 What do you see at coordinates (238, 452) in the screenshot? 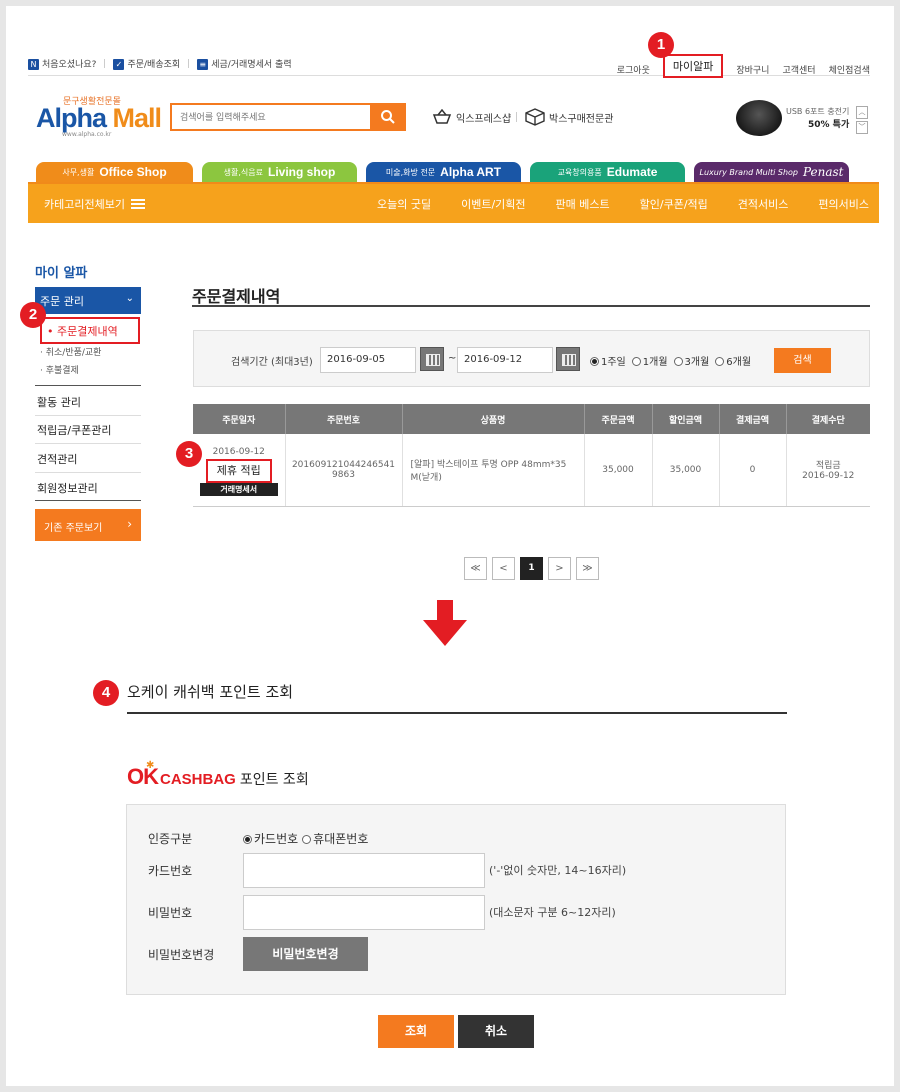
I see `order-date: 2016-09-12` at bounding box center [238, 452].